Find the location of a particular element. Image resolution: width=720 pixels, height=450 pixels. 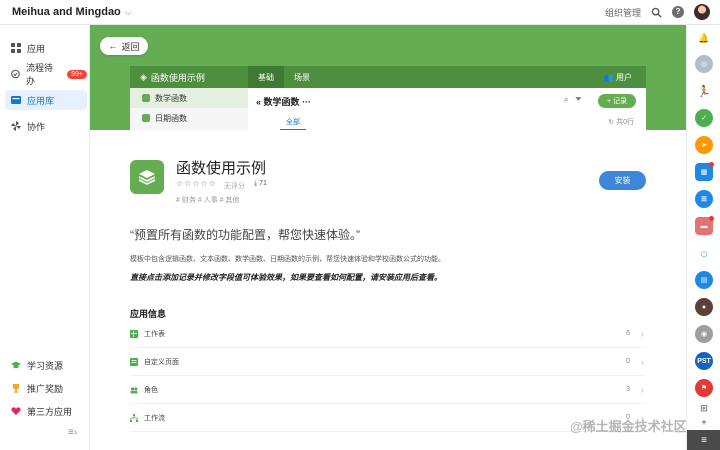

sidebar-item-learning: 学习资源 is located at coordinates (46, 365).